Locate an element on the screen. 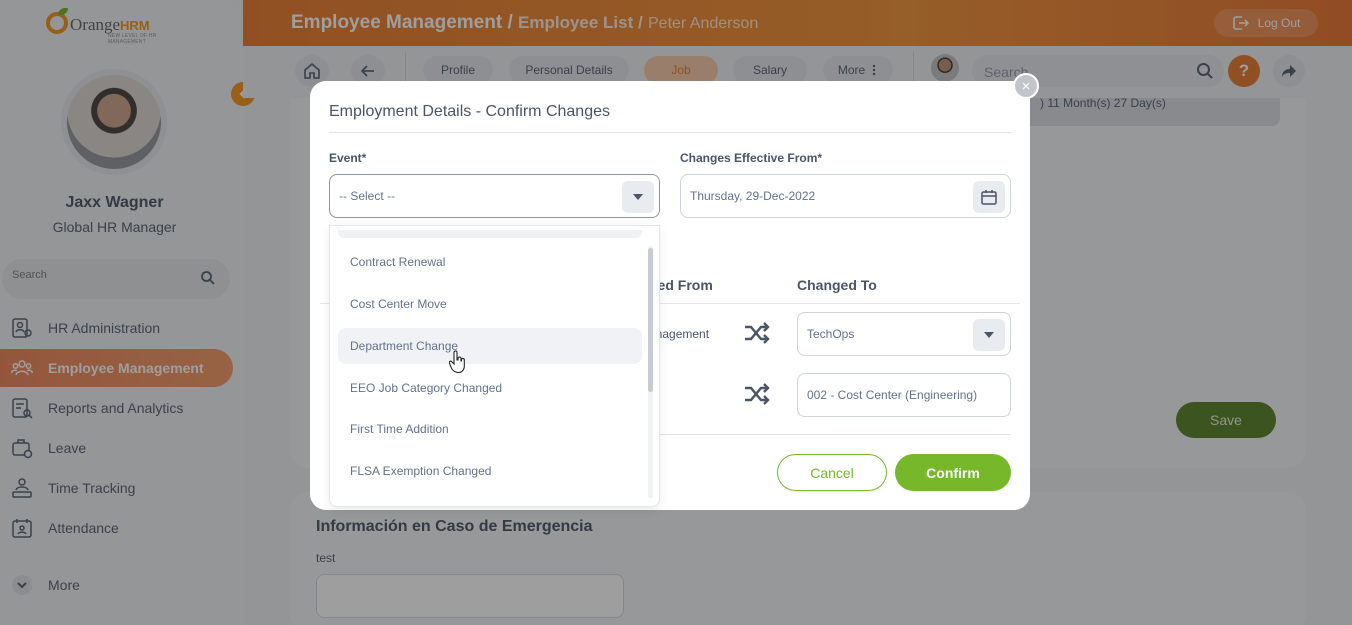  dialog-divider is located at coordinates (670, 132).